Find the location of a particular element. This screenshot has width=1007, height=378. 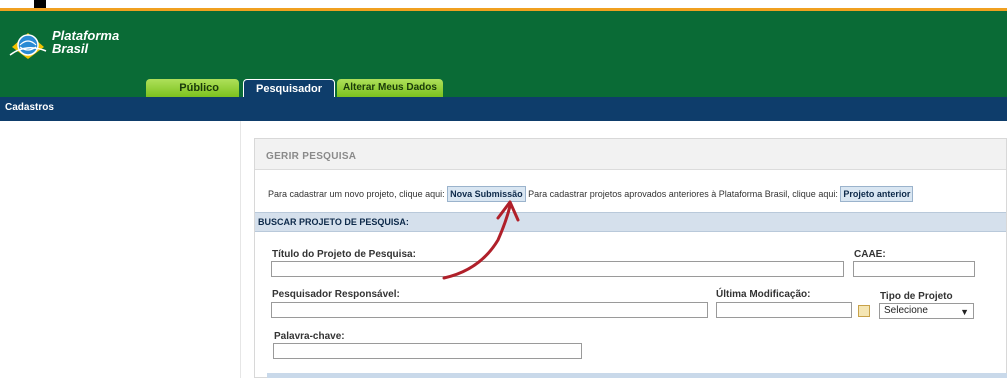

palavra-chave-input is located at coordinates (427, 351).